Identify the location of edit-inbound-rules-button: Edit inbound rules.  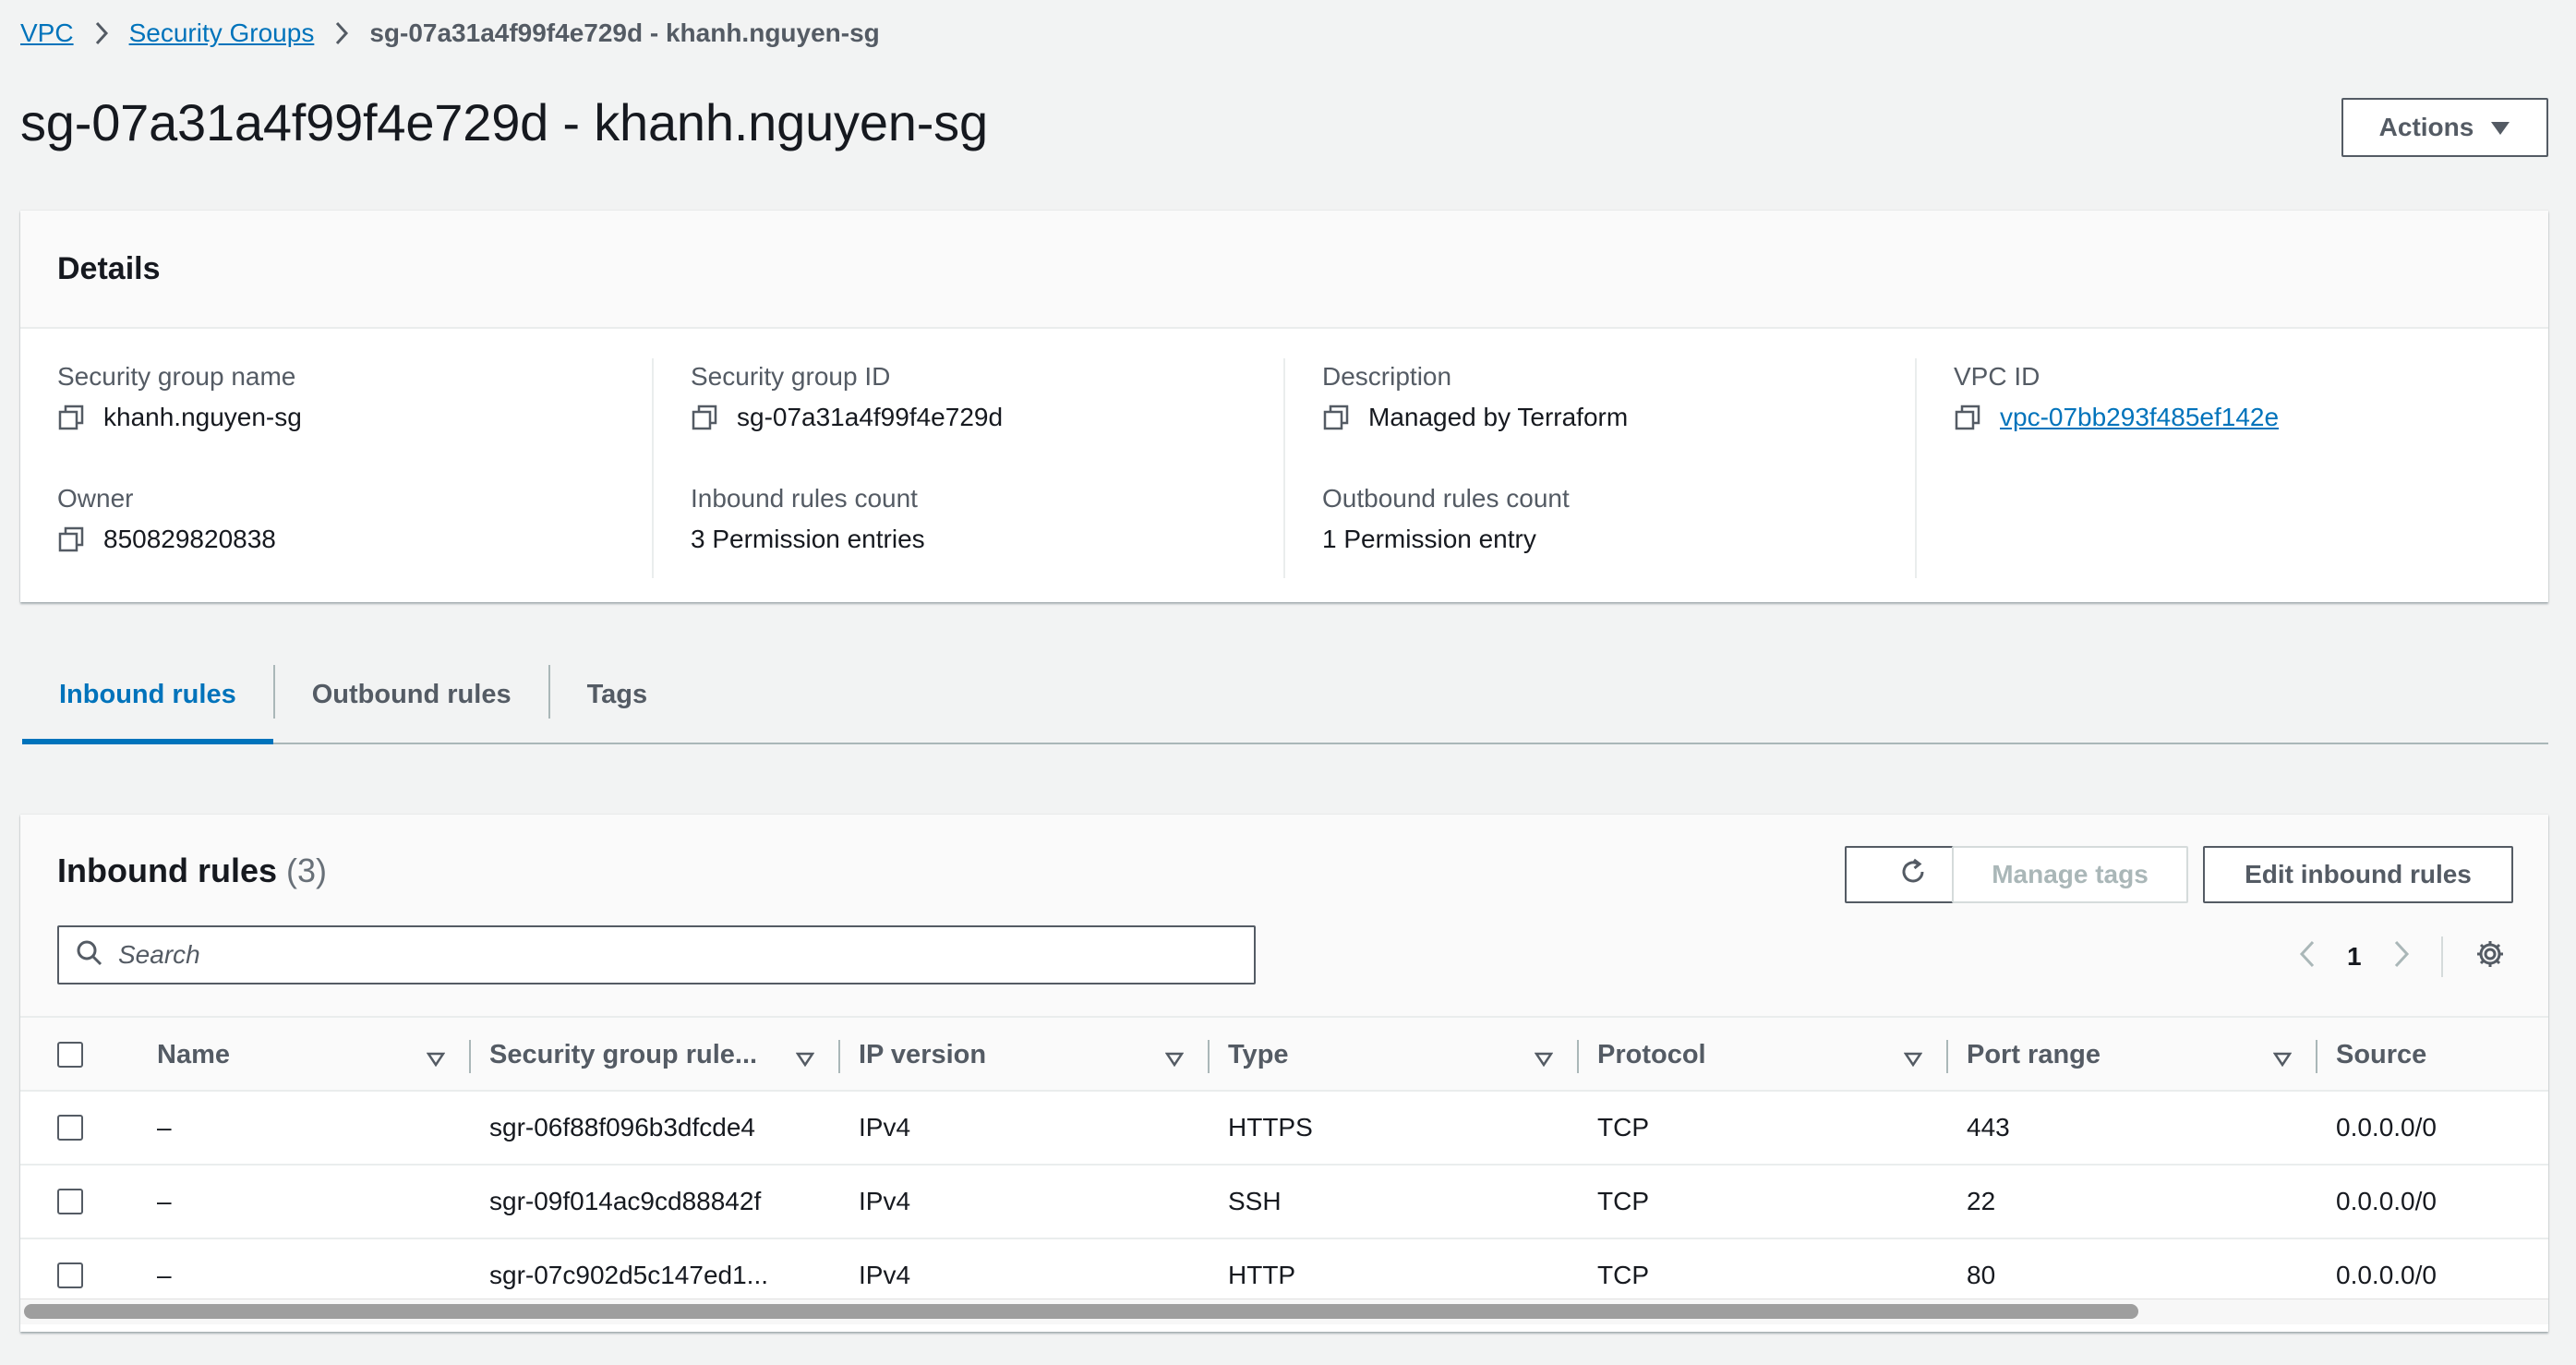
(2358, 874).